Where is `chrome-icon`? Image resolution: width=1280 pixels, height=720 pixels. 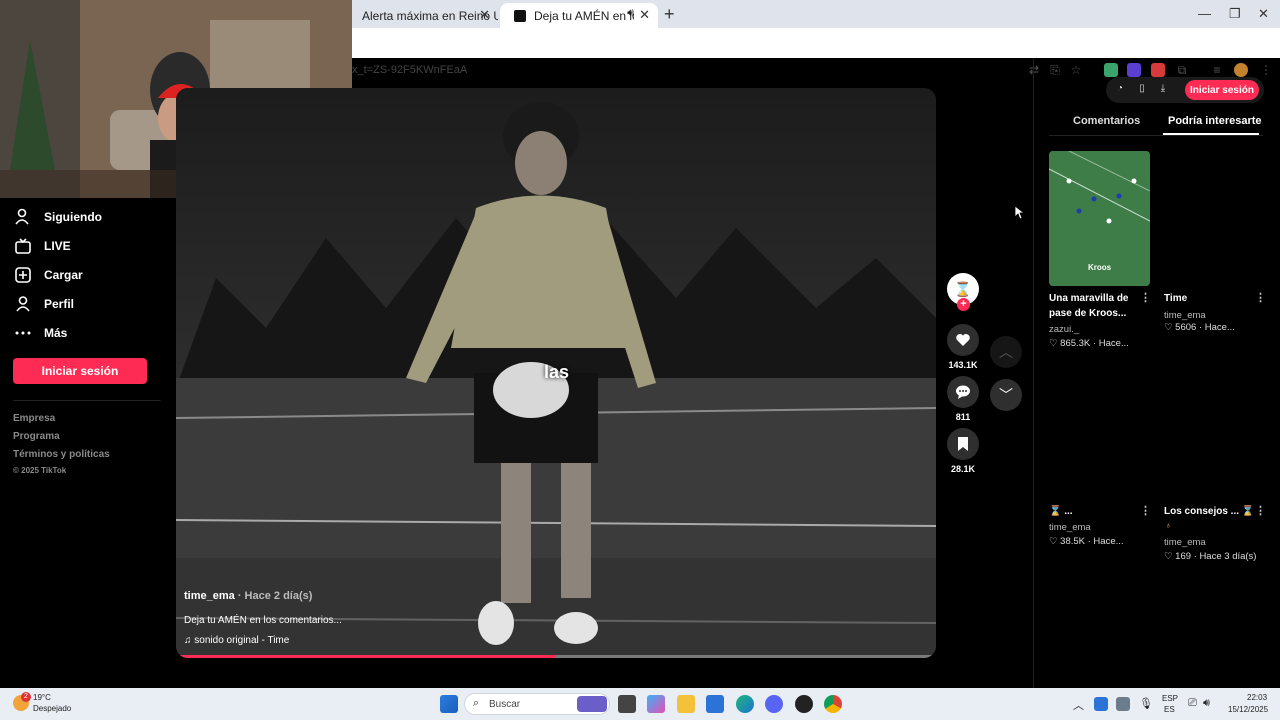 chrome-icon is located at coordinates (833, 704).